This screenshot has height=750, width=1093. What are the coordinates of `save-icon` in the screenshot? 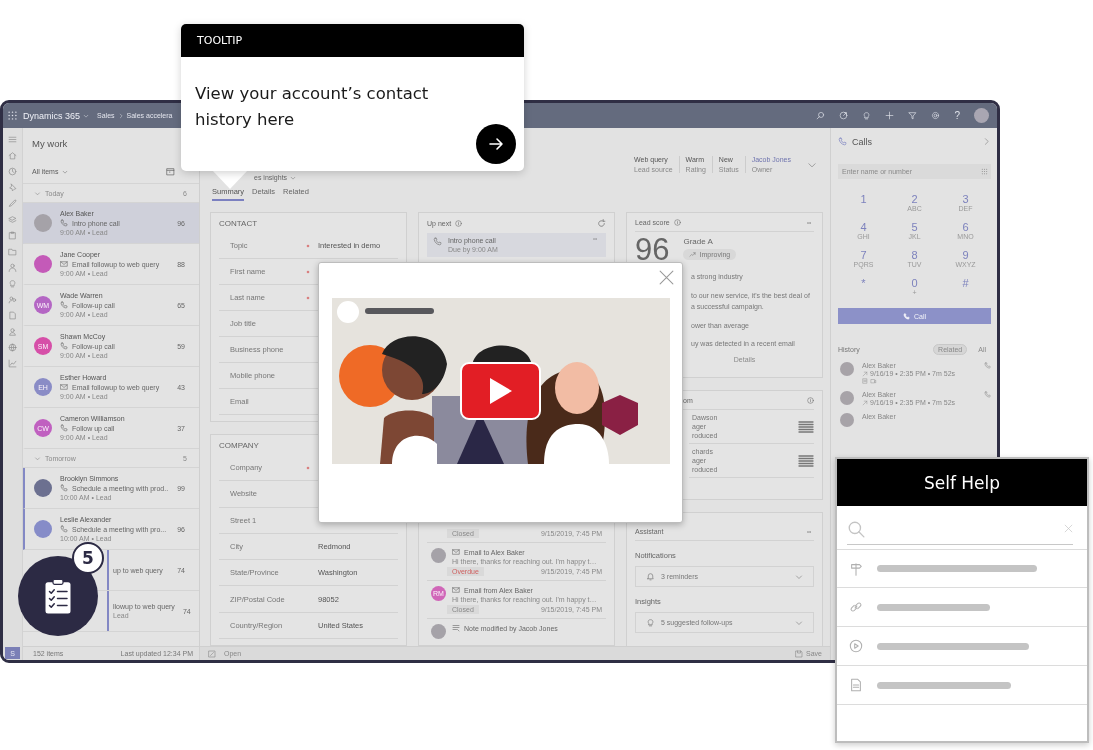 It's located at (799, 653).